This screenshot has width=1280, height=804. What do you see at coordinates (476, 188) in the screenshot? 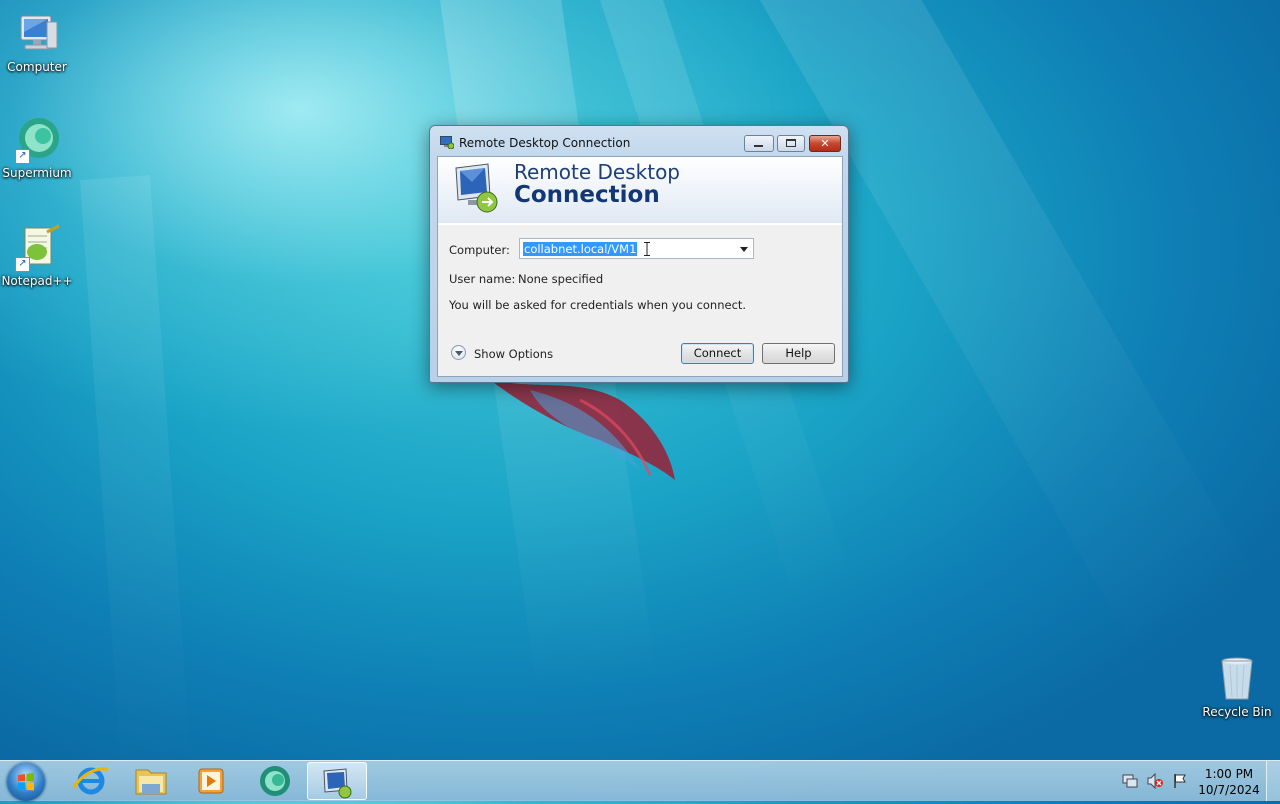
I see `remote-desktop-logo-icon` at bounding box center [476, 188].